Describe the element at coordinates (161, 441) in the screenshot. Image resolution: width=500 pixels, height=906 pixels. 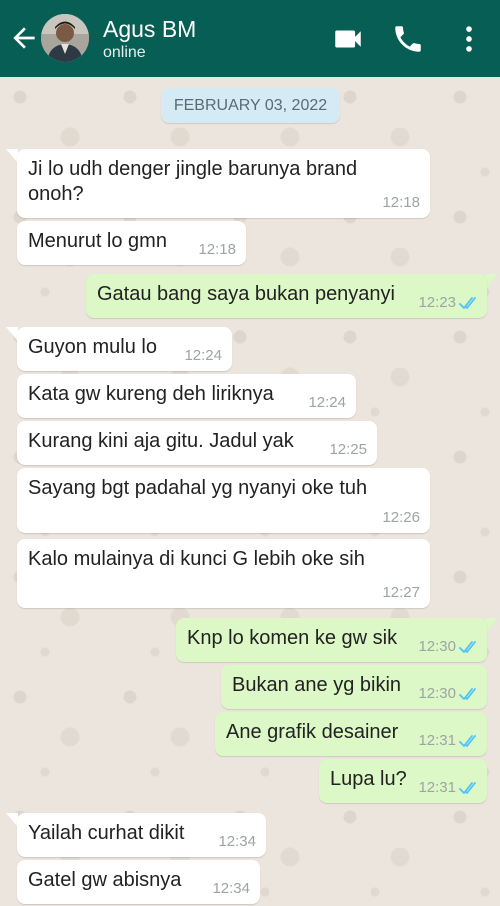
I see `message-text: Kurang kini aja gitu. Jadul yak` at that location.